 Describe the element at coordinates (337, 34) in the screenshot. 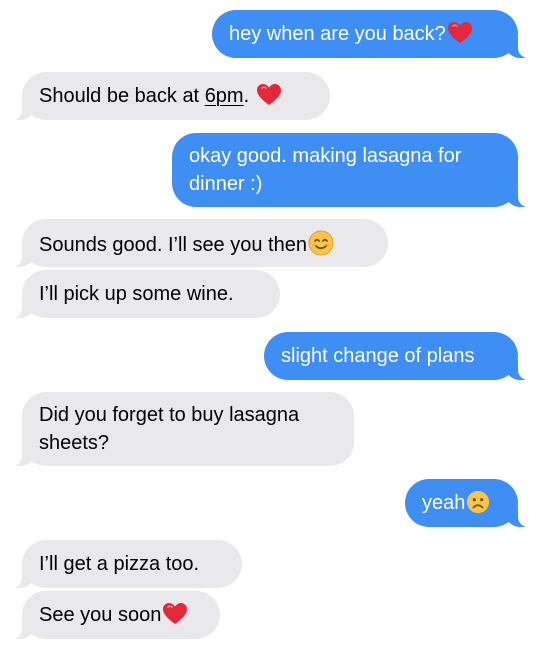

I see `message-text: hey when are you back?` at that location.